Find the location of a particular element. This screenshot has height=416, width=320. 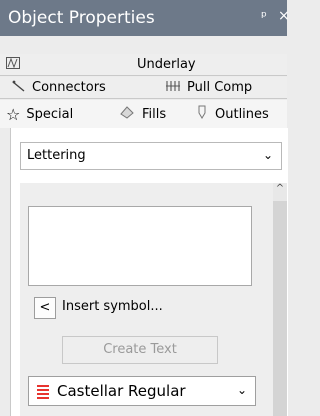

scroll-up-icon: ^ is located at coordinates (280, 192).